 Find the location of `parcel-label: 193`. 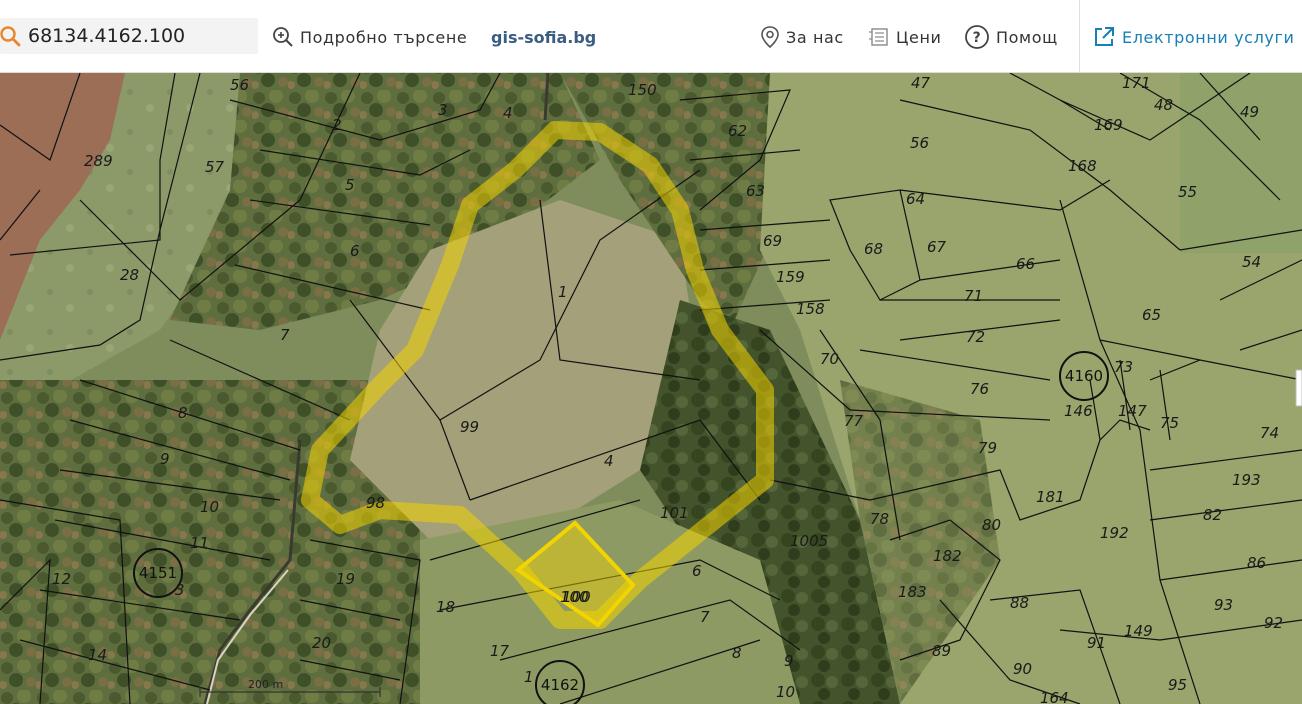

parcel-label: 193 is located at coordinates (1246, 480).